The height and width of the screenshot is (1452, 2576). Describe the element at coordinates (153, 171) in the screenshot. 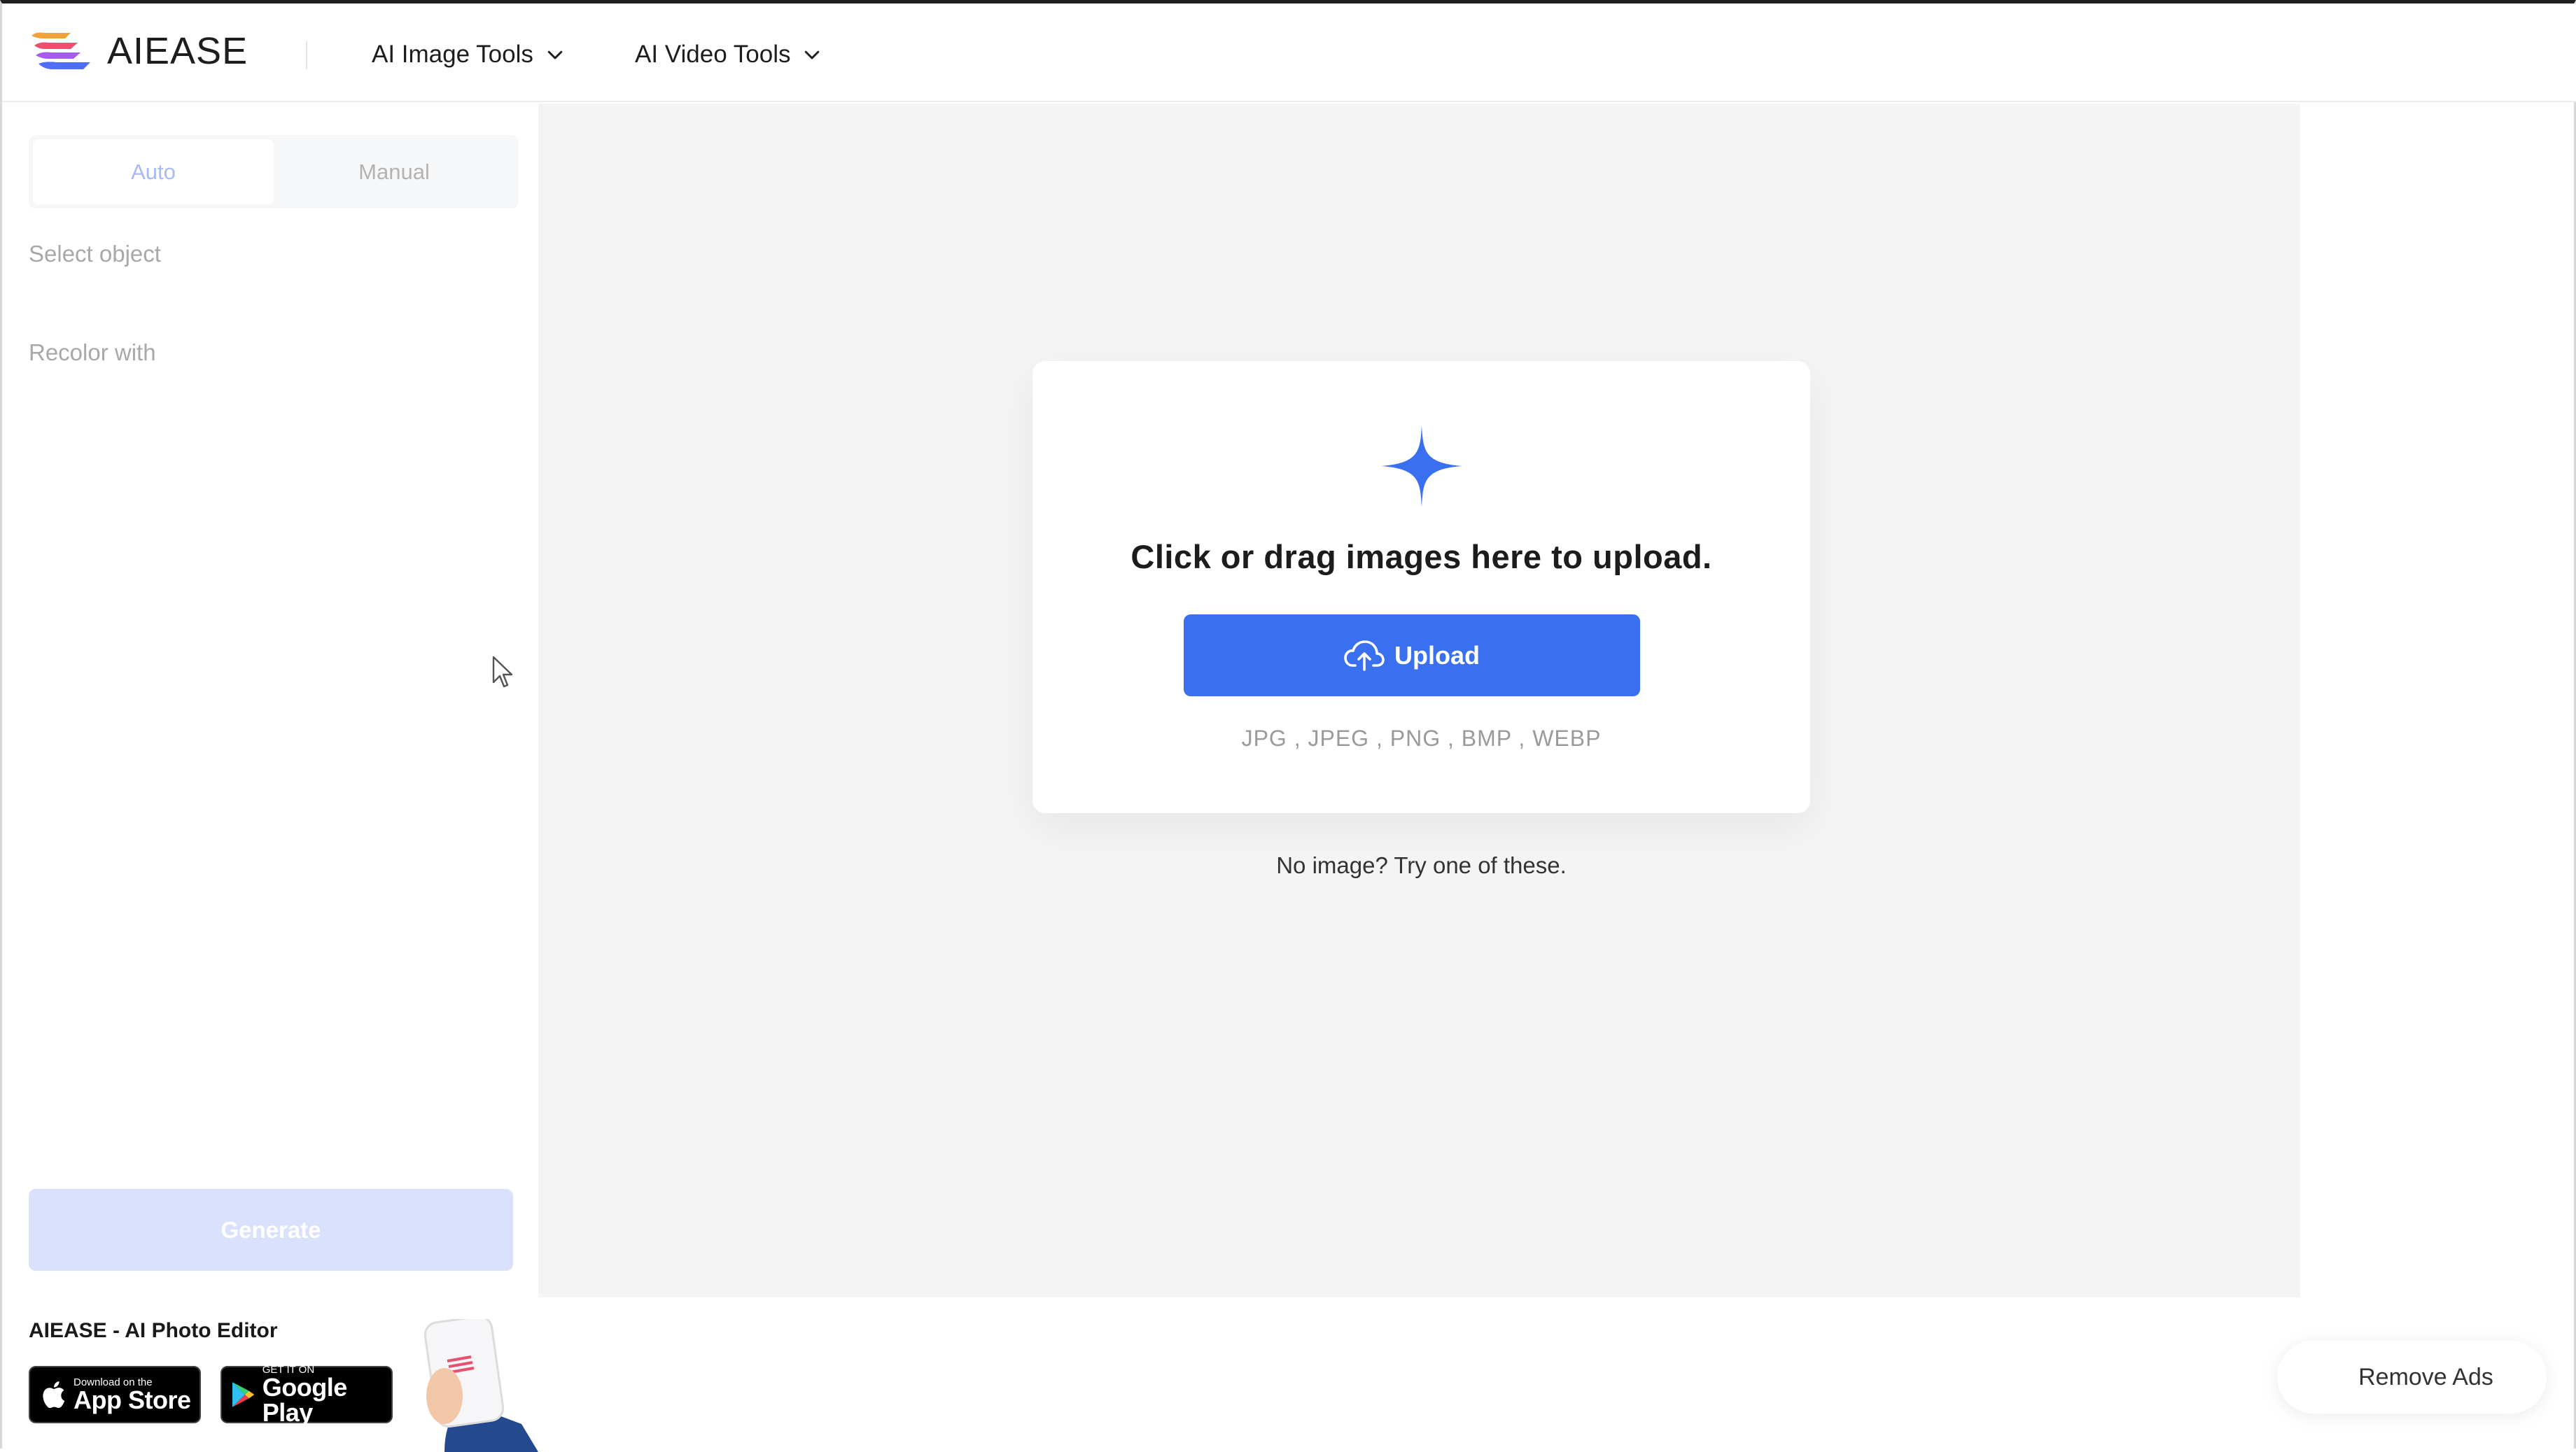

I see `tab-auto: Auto` at that location.